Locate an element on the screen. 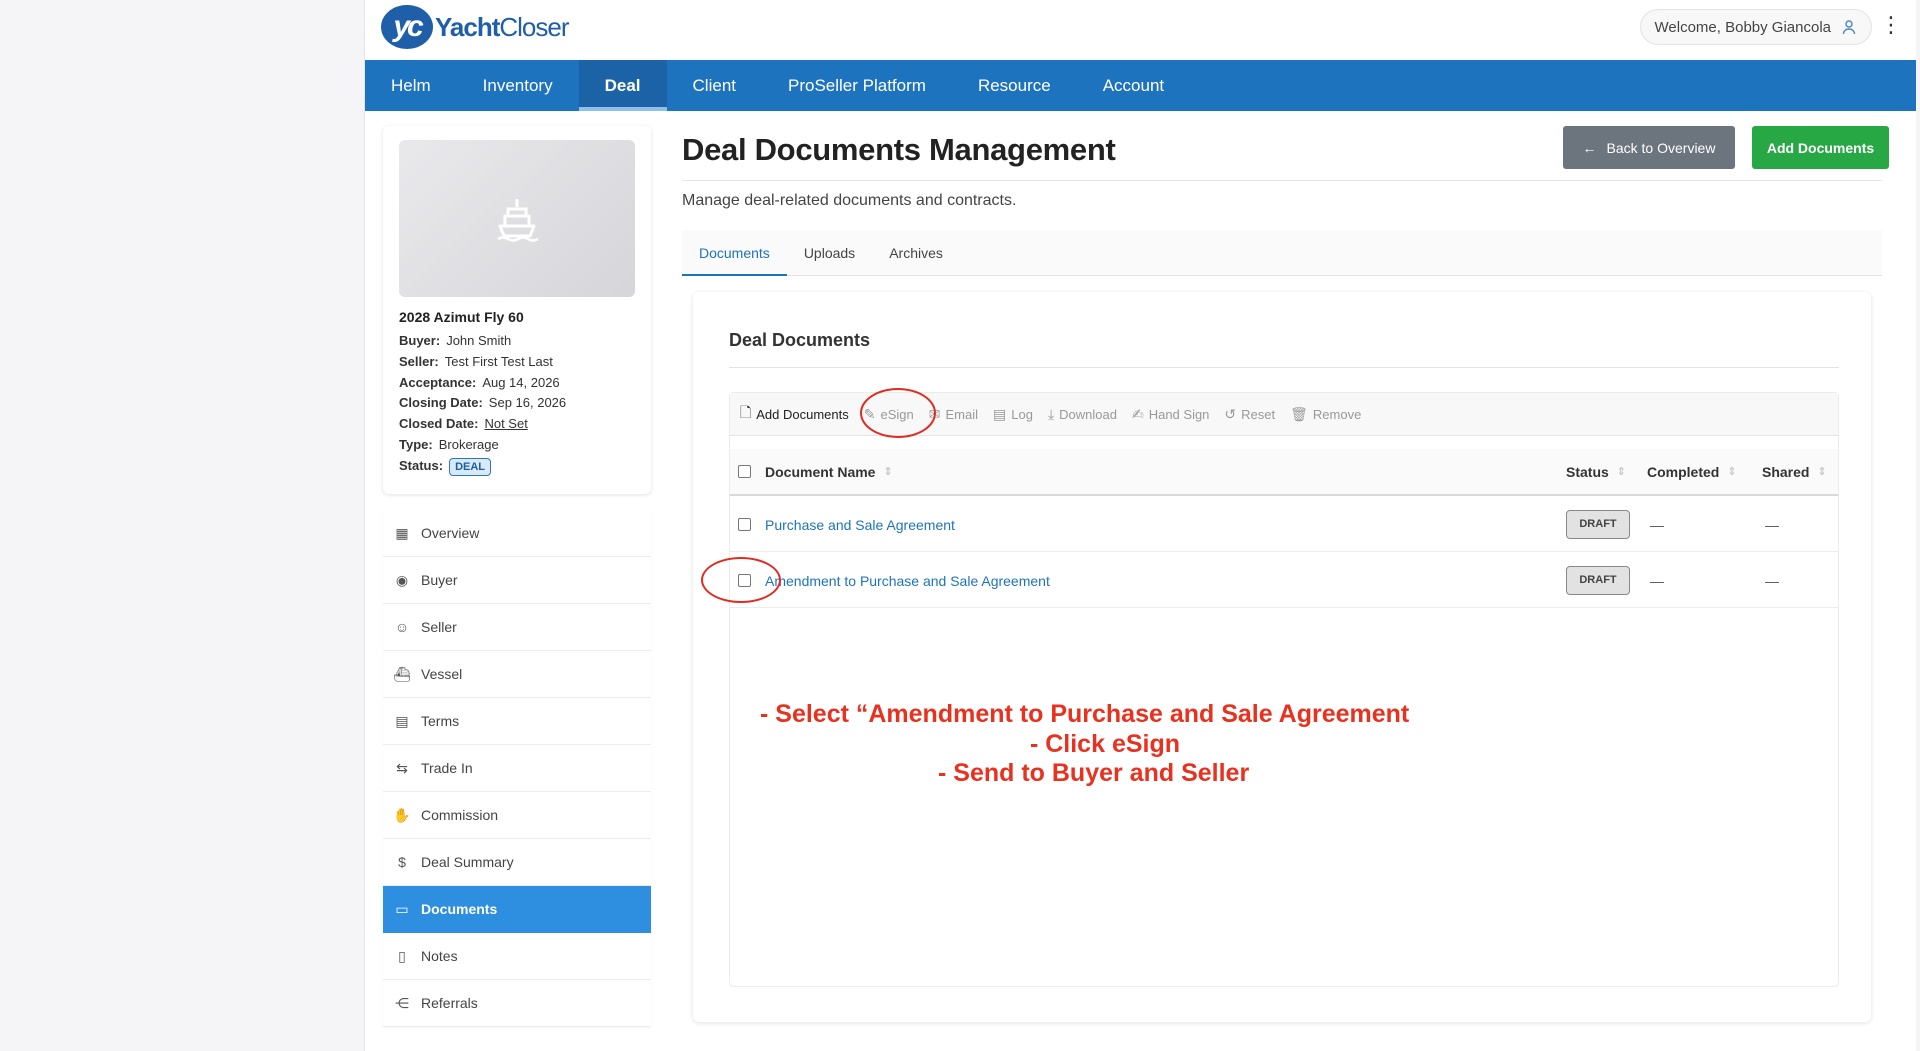 This screenshot has height=1051, width=1920. select-all-checkbox is located at coordinates (744, 471).